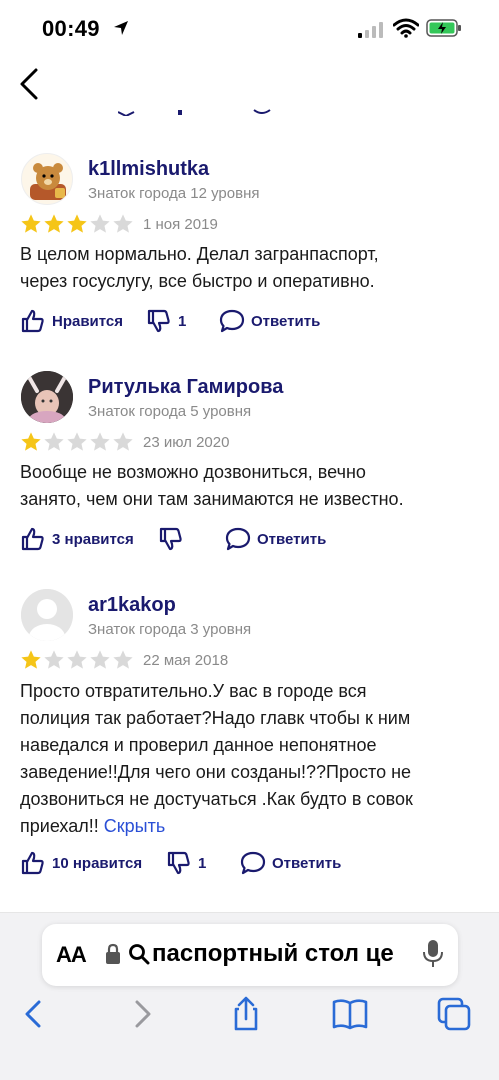  Describe the element at coordinates (194, 112) in the screenshot. I see `previous-content-remnant` at that location.